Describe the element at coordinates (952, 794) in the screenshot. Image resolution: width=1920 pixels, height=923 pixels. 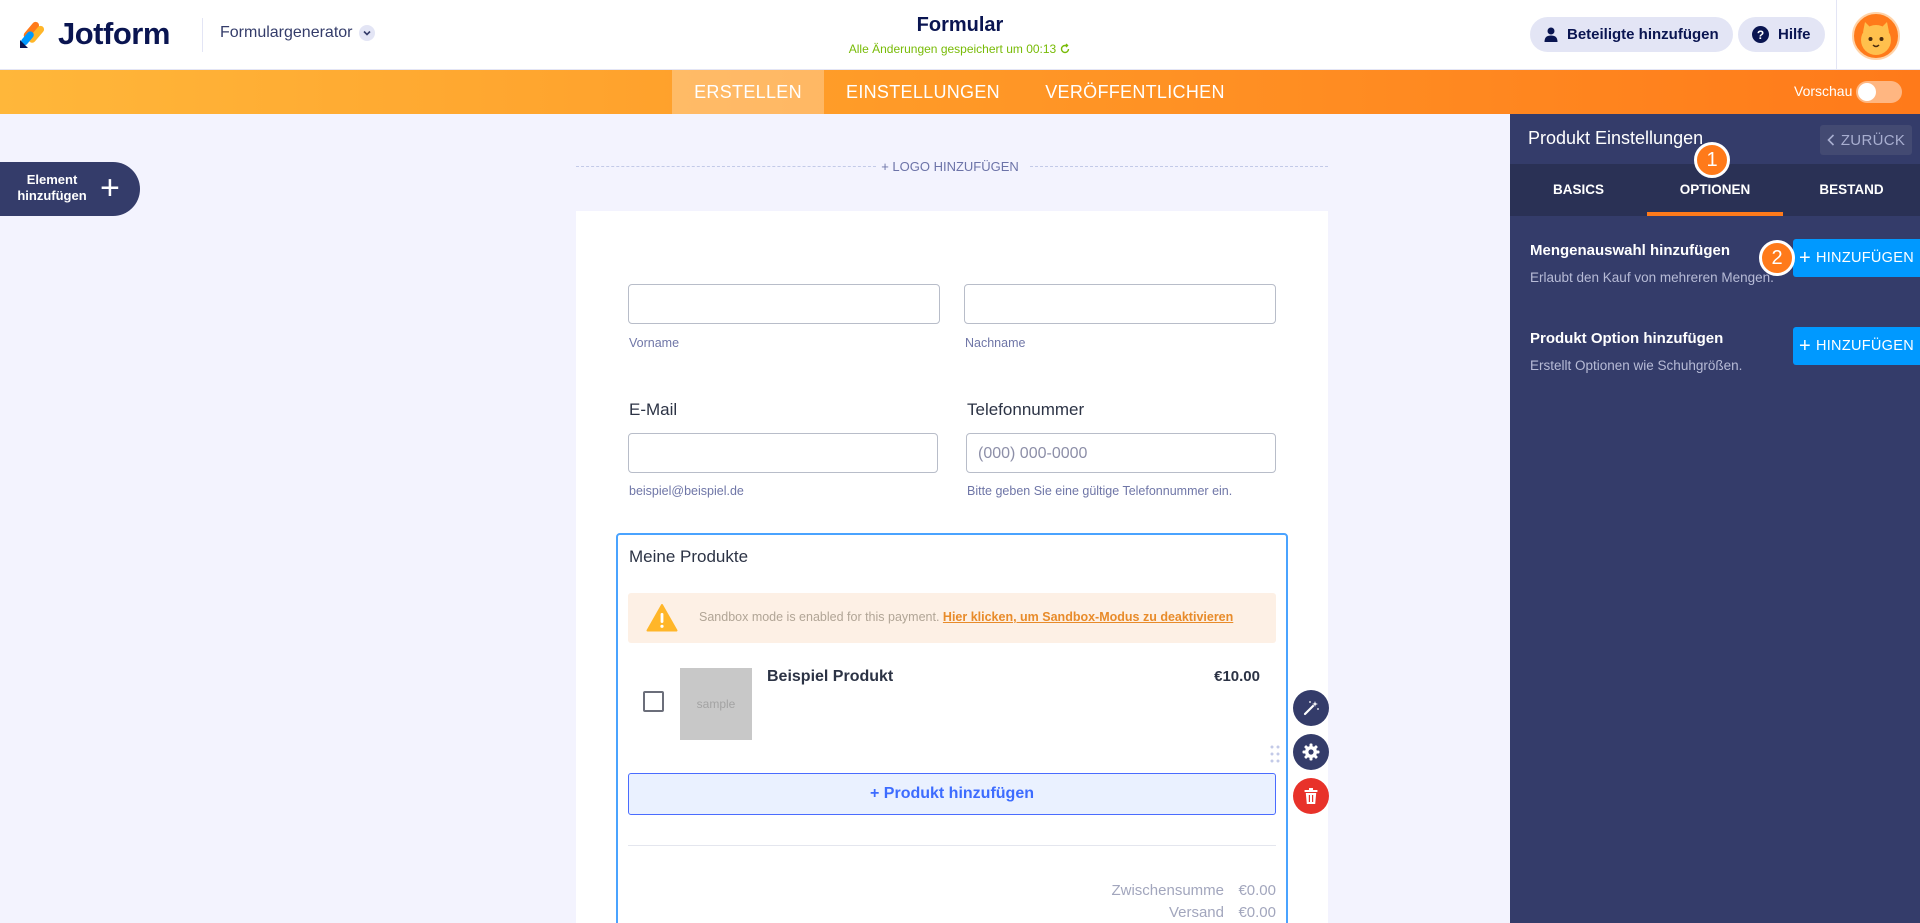
I see `add-product-button: + Produkt hinzufügen` at that location.